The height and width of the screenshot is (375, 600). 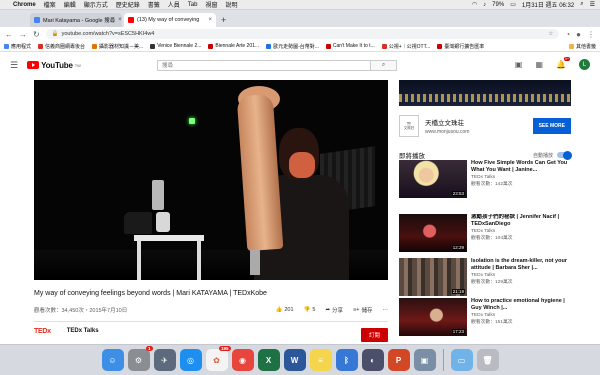 I want to click on photos-icon: ✿ 195, so click(x=218, y=358).